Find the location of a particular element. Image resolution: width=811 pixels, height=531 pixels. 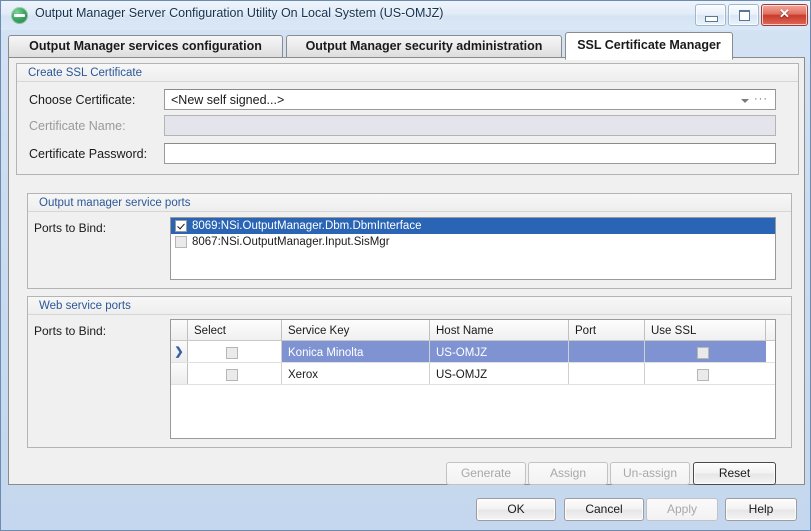

ok-button: OK is located at coordinates (516, 509).